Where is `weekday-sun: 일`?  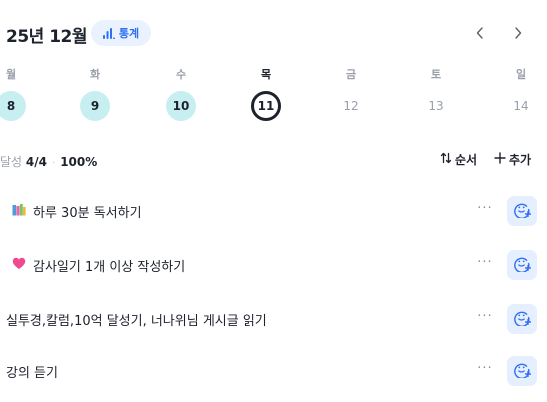 weekday-sun: 일 is located at coordinates (521, 74).